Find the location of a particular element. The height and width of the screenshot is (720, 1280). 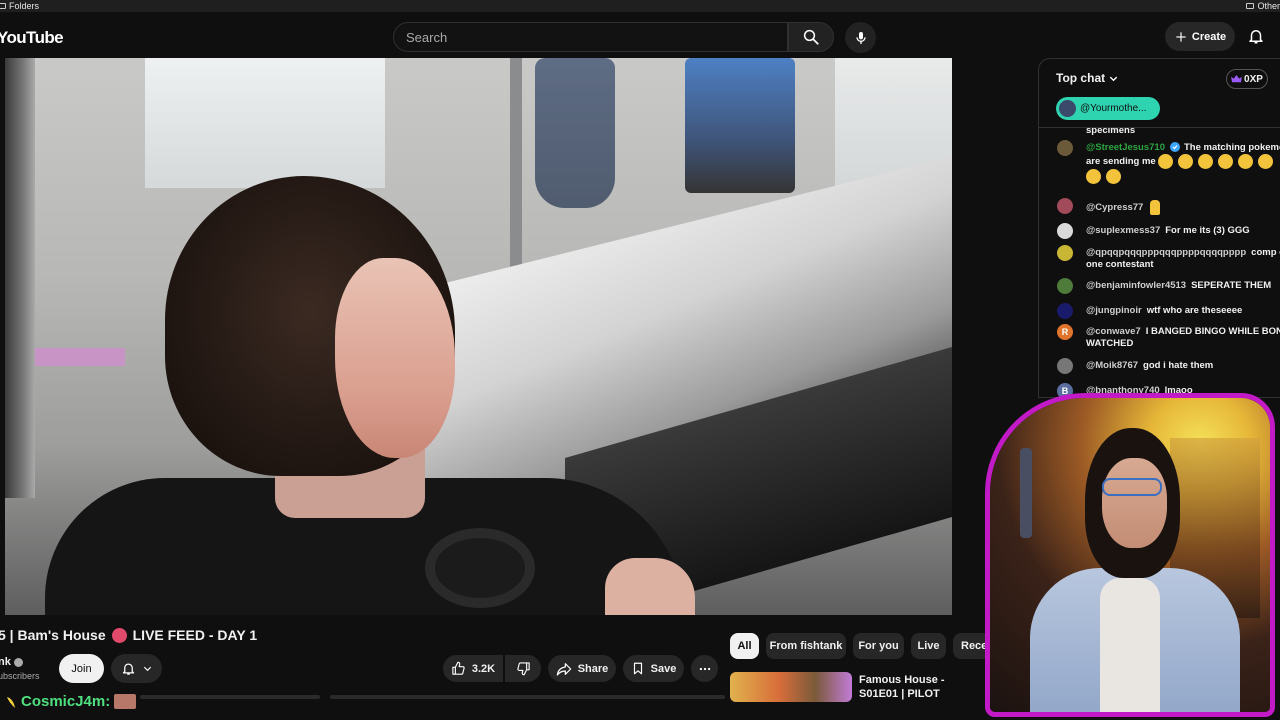

chat-message-text: SEPERATE THEM is located at coordinates (1231, 285).